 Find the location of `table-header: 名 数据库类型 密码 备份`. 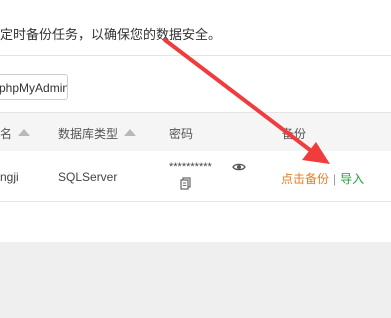

table-header: 名 数据库类型 密码 备份 is located at coordinates (195, 132).